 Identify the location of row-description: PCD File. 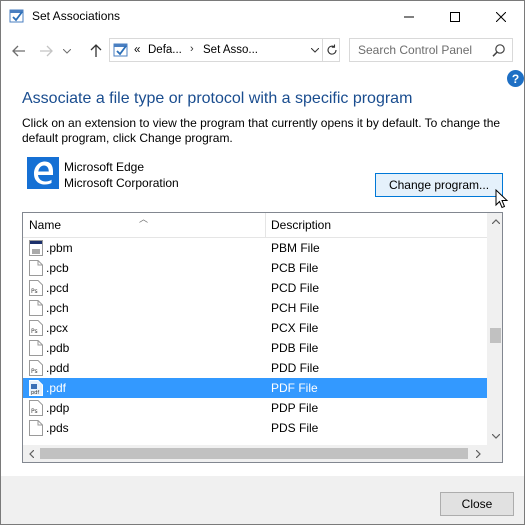
(295, 288).